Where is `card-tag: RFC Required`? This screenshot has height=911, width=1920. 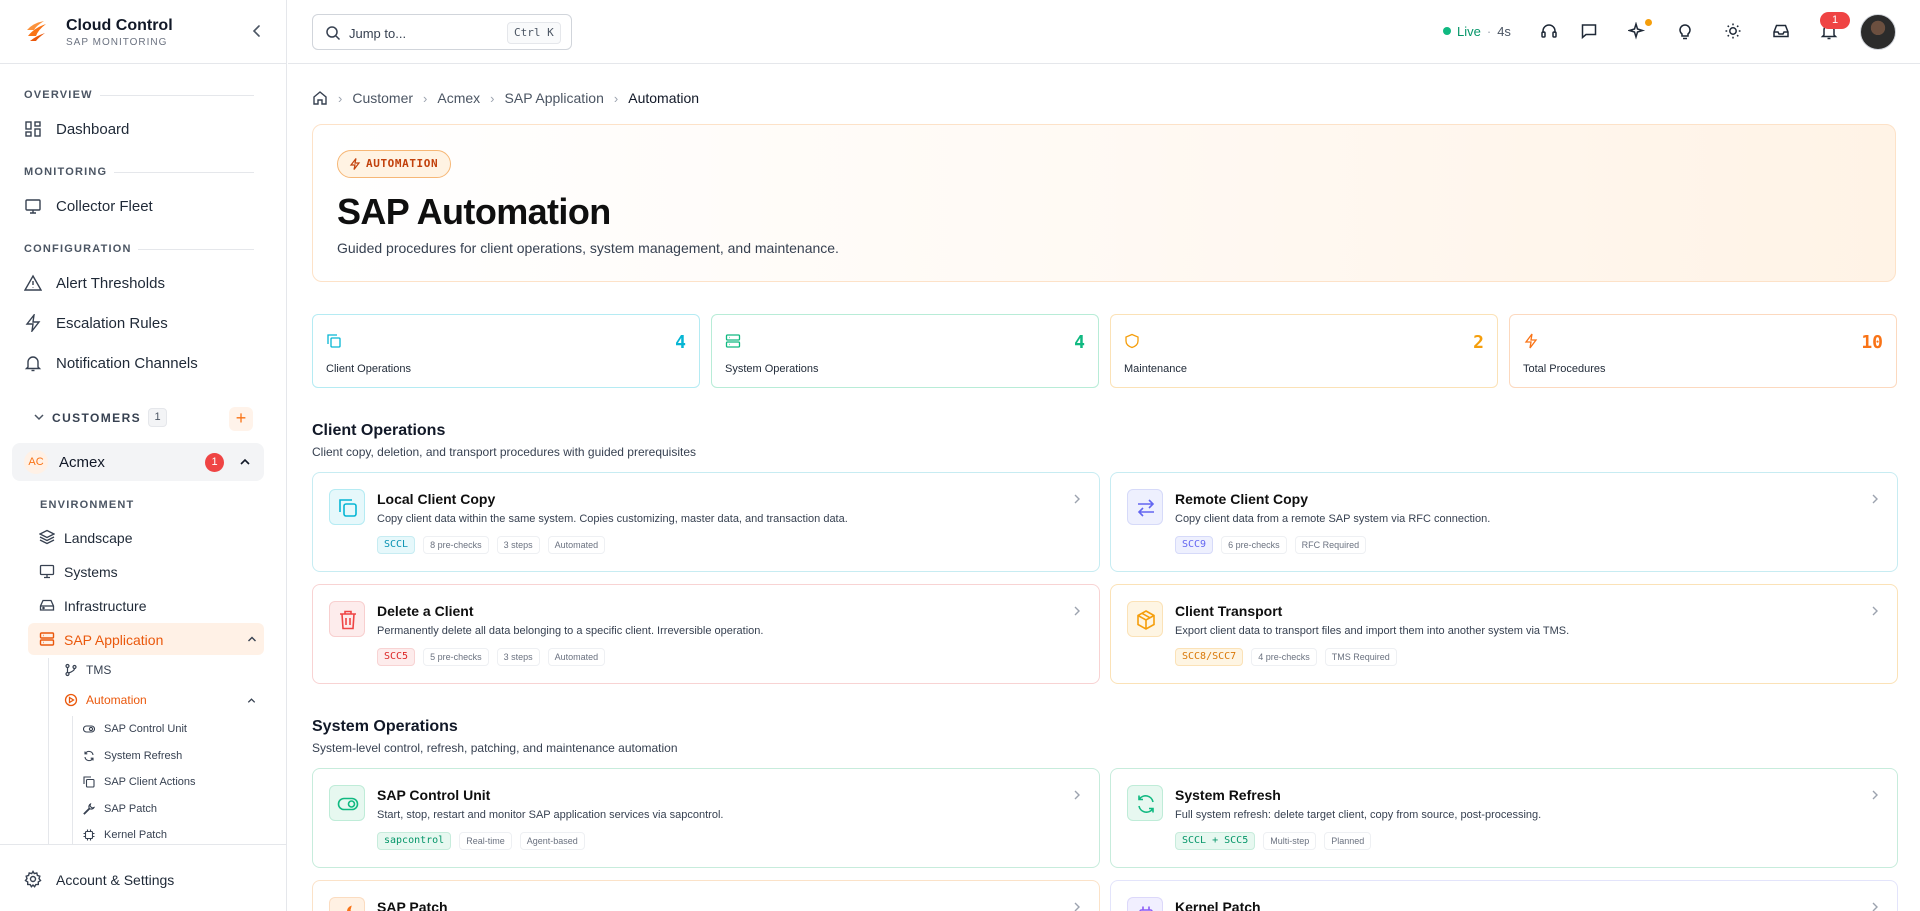
card-tag: RFC Required is located at coordinates (1330, 545).